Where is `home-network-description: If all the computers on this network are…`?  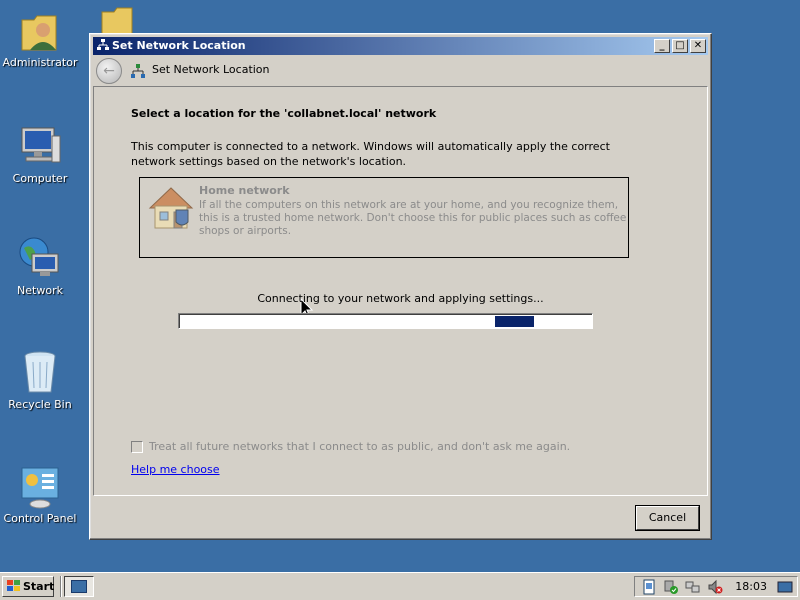
home-network-description: If all the computers on this network are… is located at coordinates (413, 218).